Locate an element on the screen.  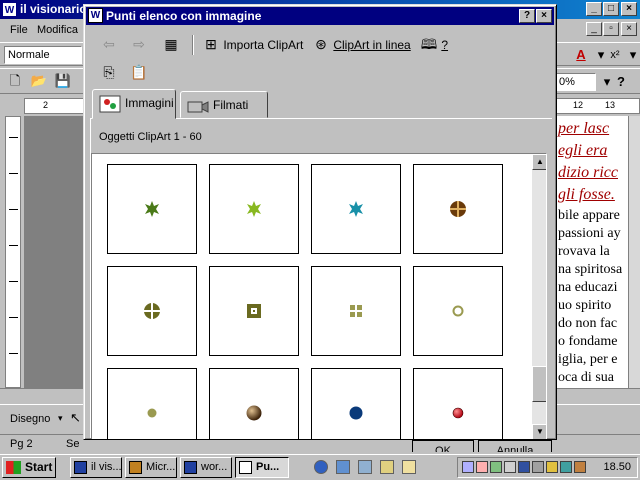
clipart-scrollbar: ▲ ▼ is located at coordinates (539, 296).